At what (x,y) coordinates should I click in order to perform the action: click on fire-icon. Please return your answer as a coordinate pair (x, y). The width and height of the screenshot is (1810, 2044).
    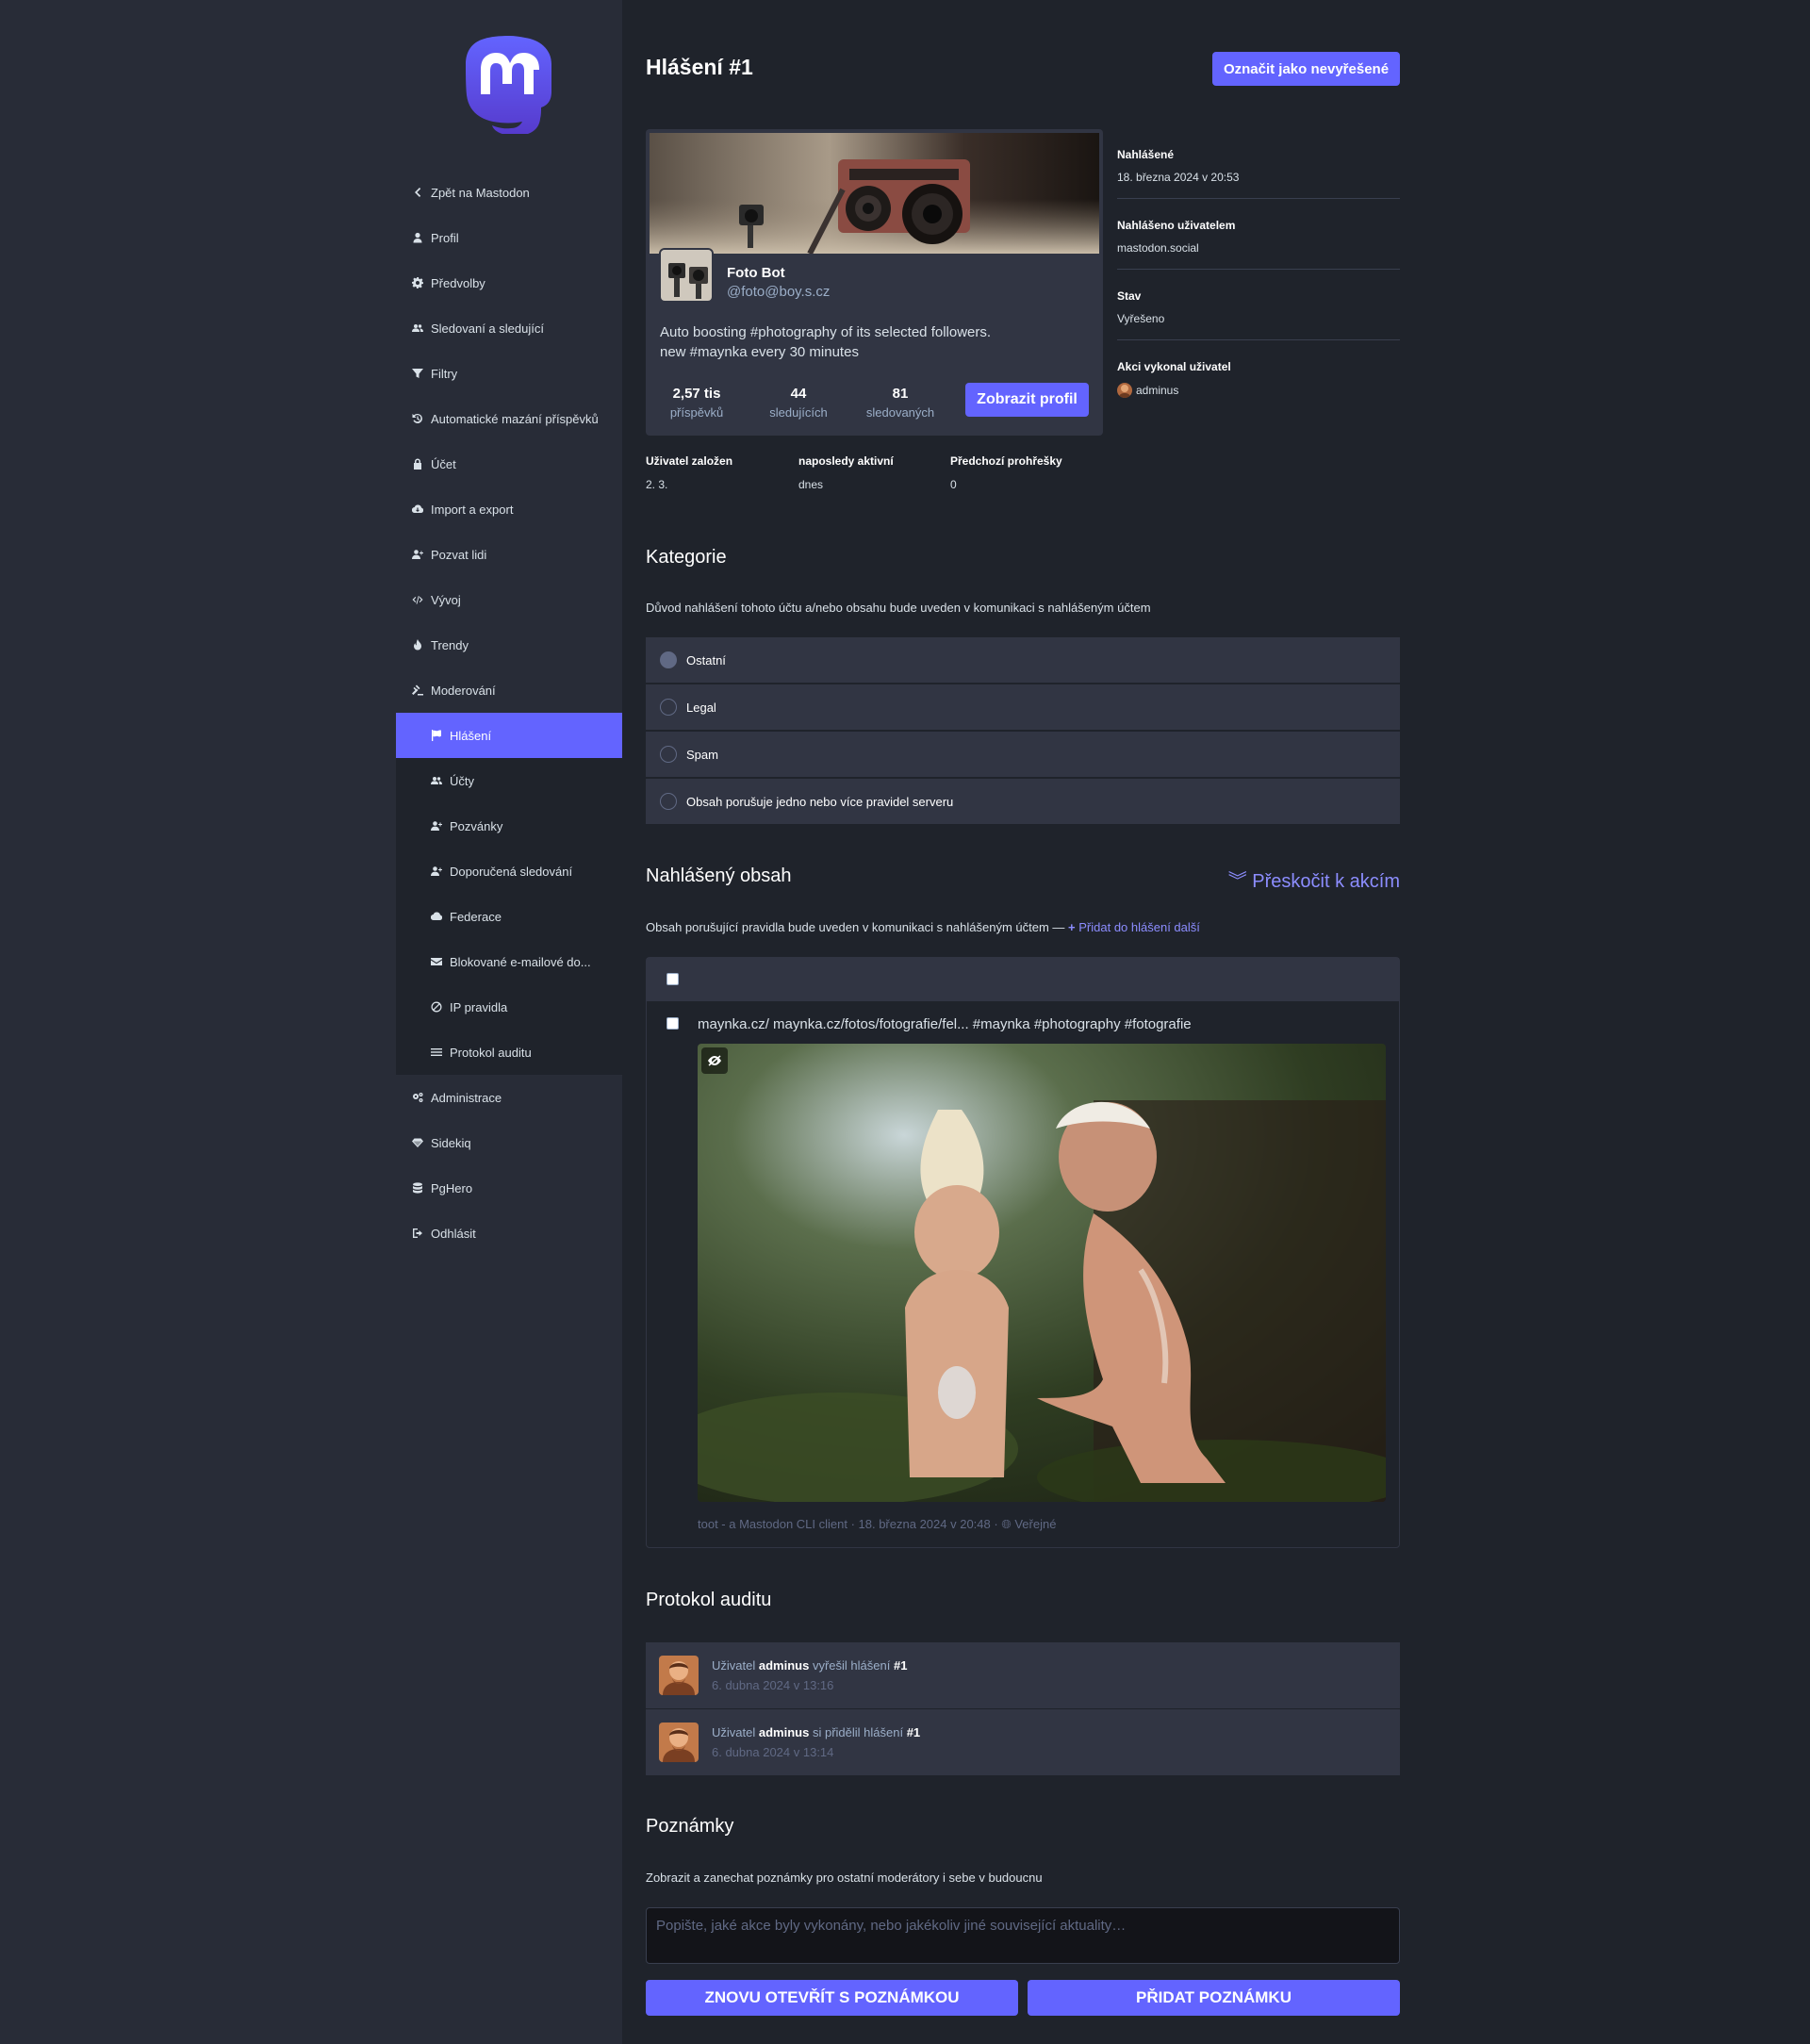
    Looking at the image, I should click on (417, 644).